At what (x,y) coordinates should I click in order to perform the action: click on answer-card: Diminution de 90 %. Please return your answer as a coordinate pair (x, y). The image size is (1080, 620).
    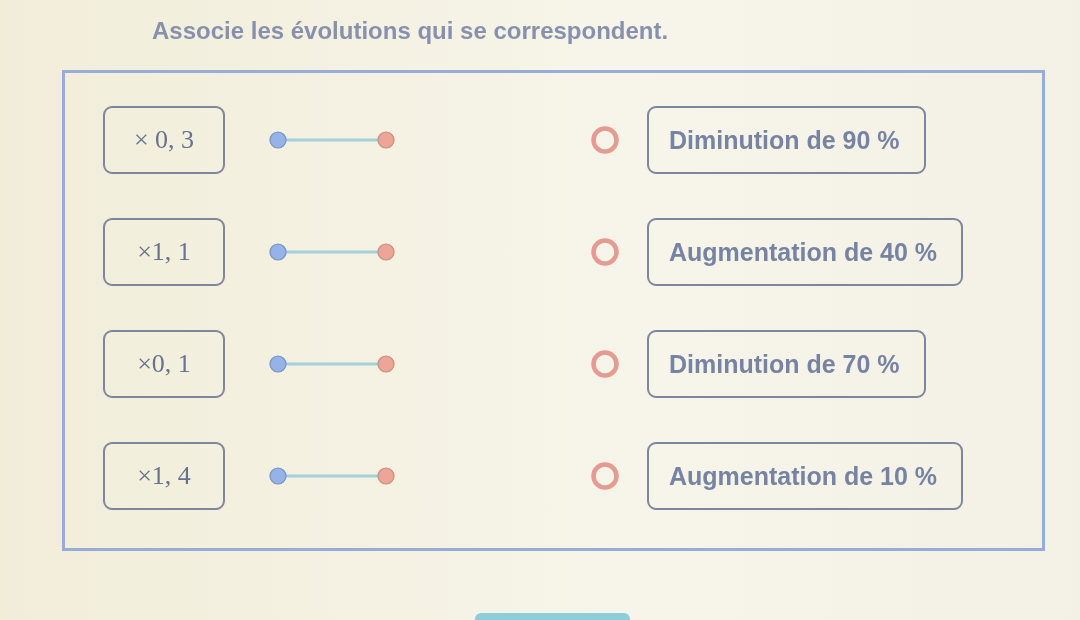
    Looking at the image, I should click on (786, 140).